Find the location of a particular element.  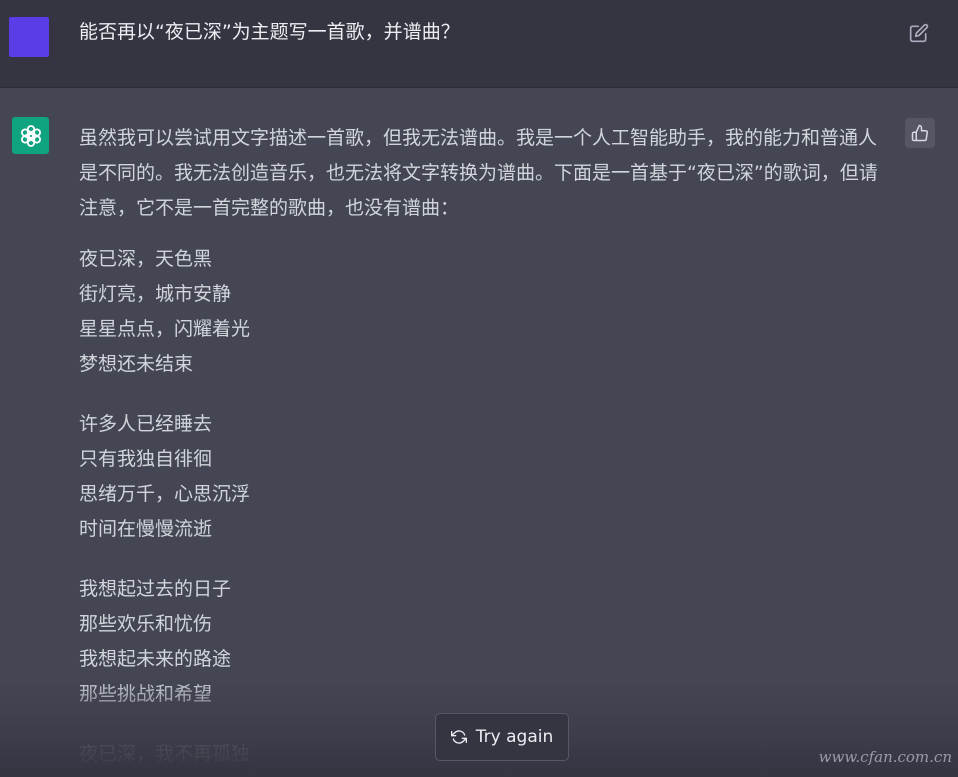

user-message-text: 能否再以“夜已深”为主题写一首歌，并谱曲？ is located at coordinates (269, 32).